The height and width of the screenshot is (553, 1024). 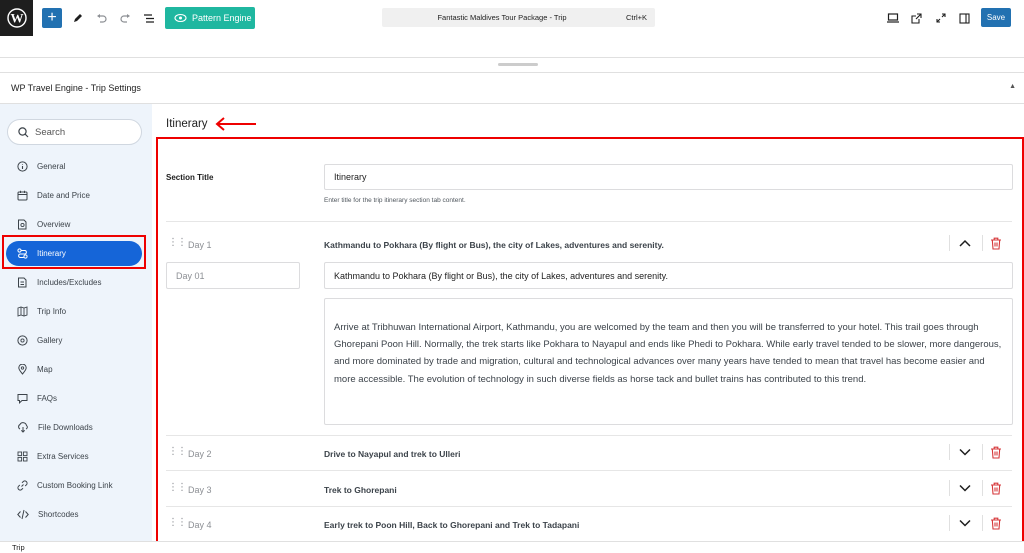 I want to click on day-label: Day 1, so click(x=200, y=245).